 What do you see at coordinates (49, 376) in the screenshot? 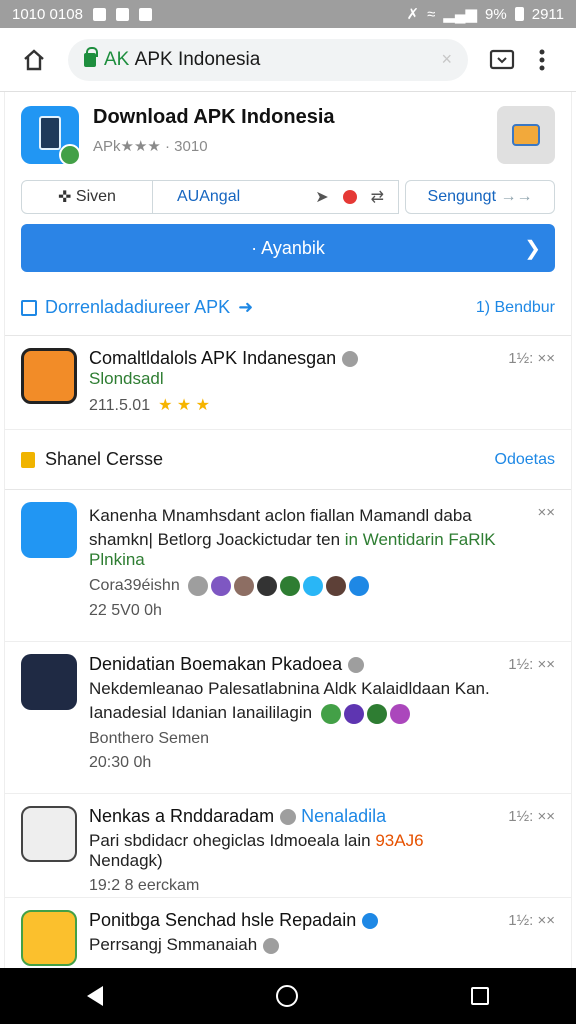
I see `game-thumbnail` at bounding box center [49, 376].